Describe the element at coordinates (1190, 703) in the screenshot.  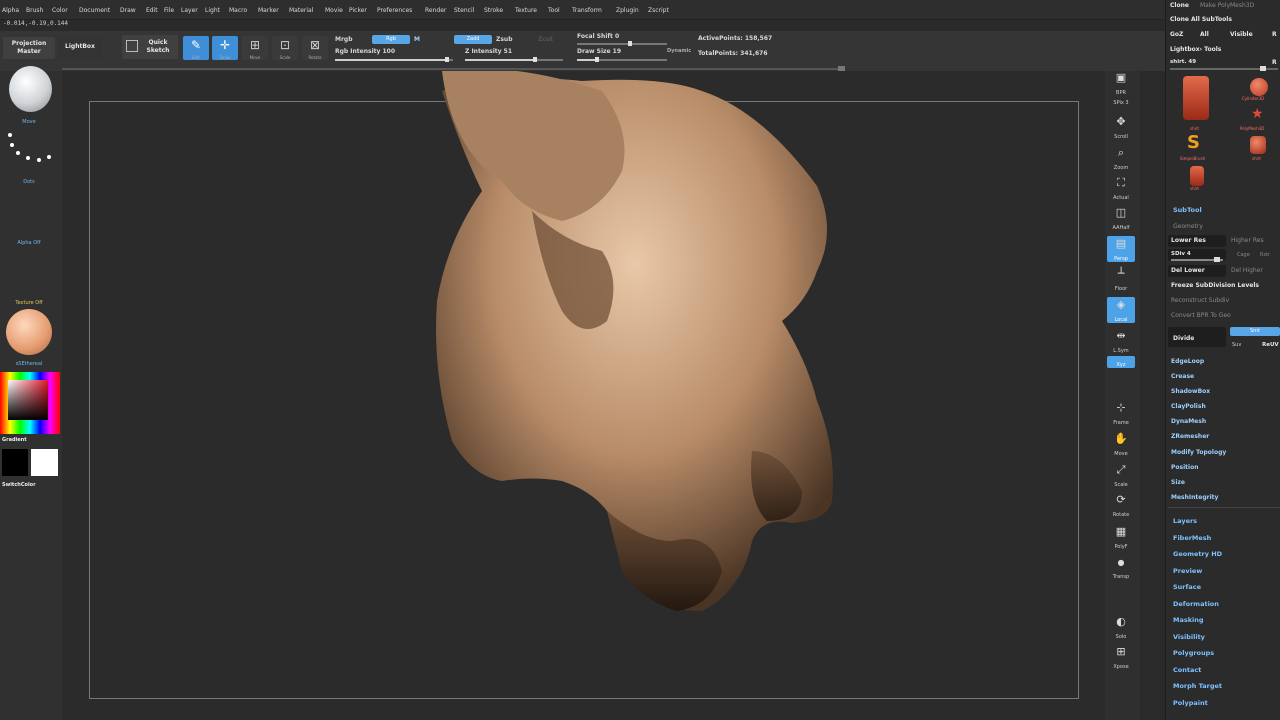
I see `polypaint-section: Polypaint` at that location.